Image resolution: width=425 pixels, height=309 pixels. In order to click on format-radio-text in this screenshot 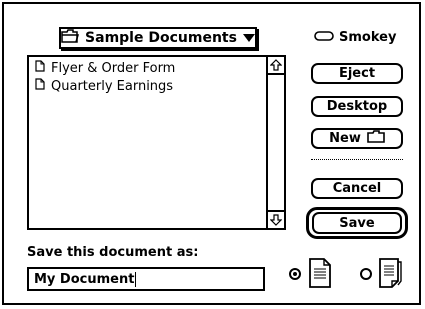, I will do `click(295, 274)`.